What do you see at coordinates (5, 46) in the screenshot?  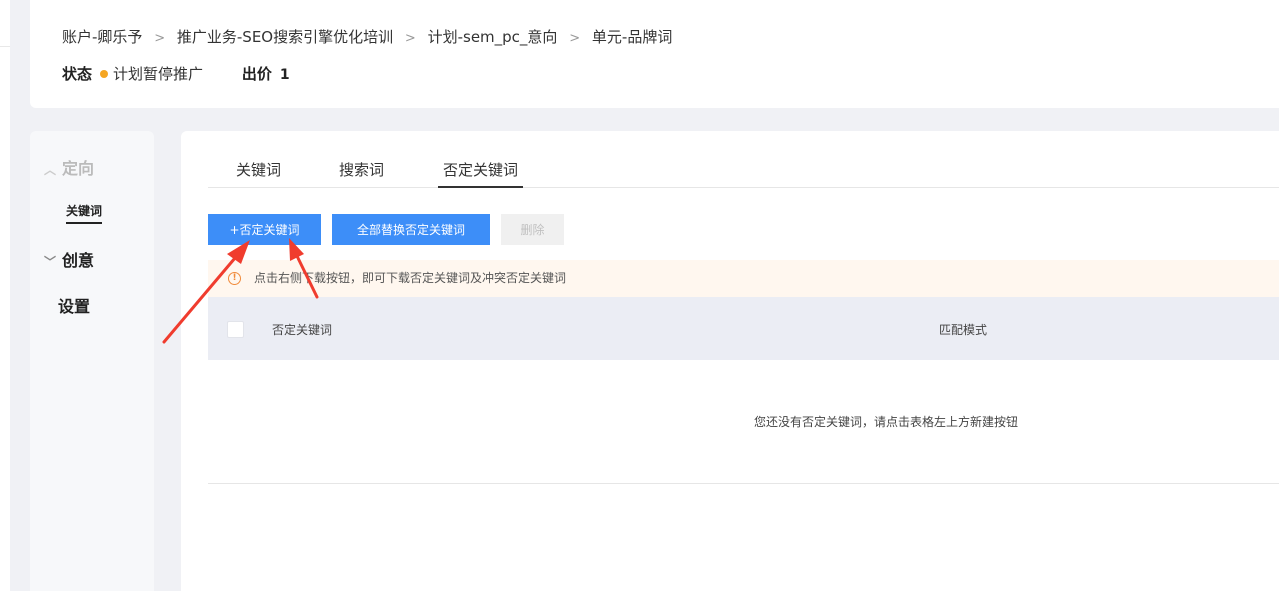 I see `left-edge-divider` at bounding box center [5, 46].